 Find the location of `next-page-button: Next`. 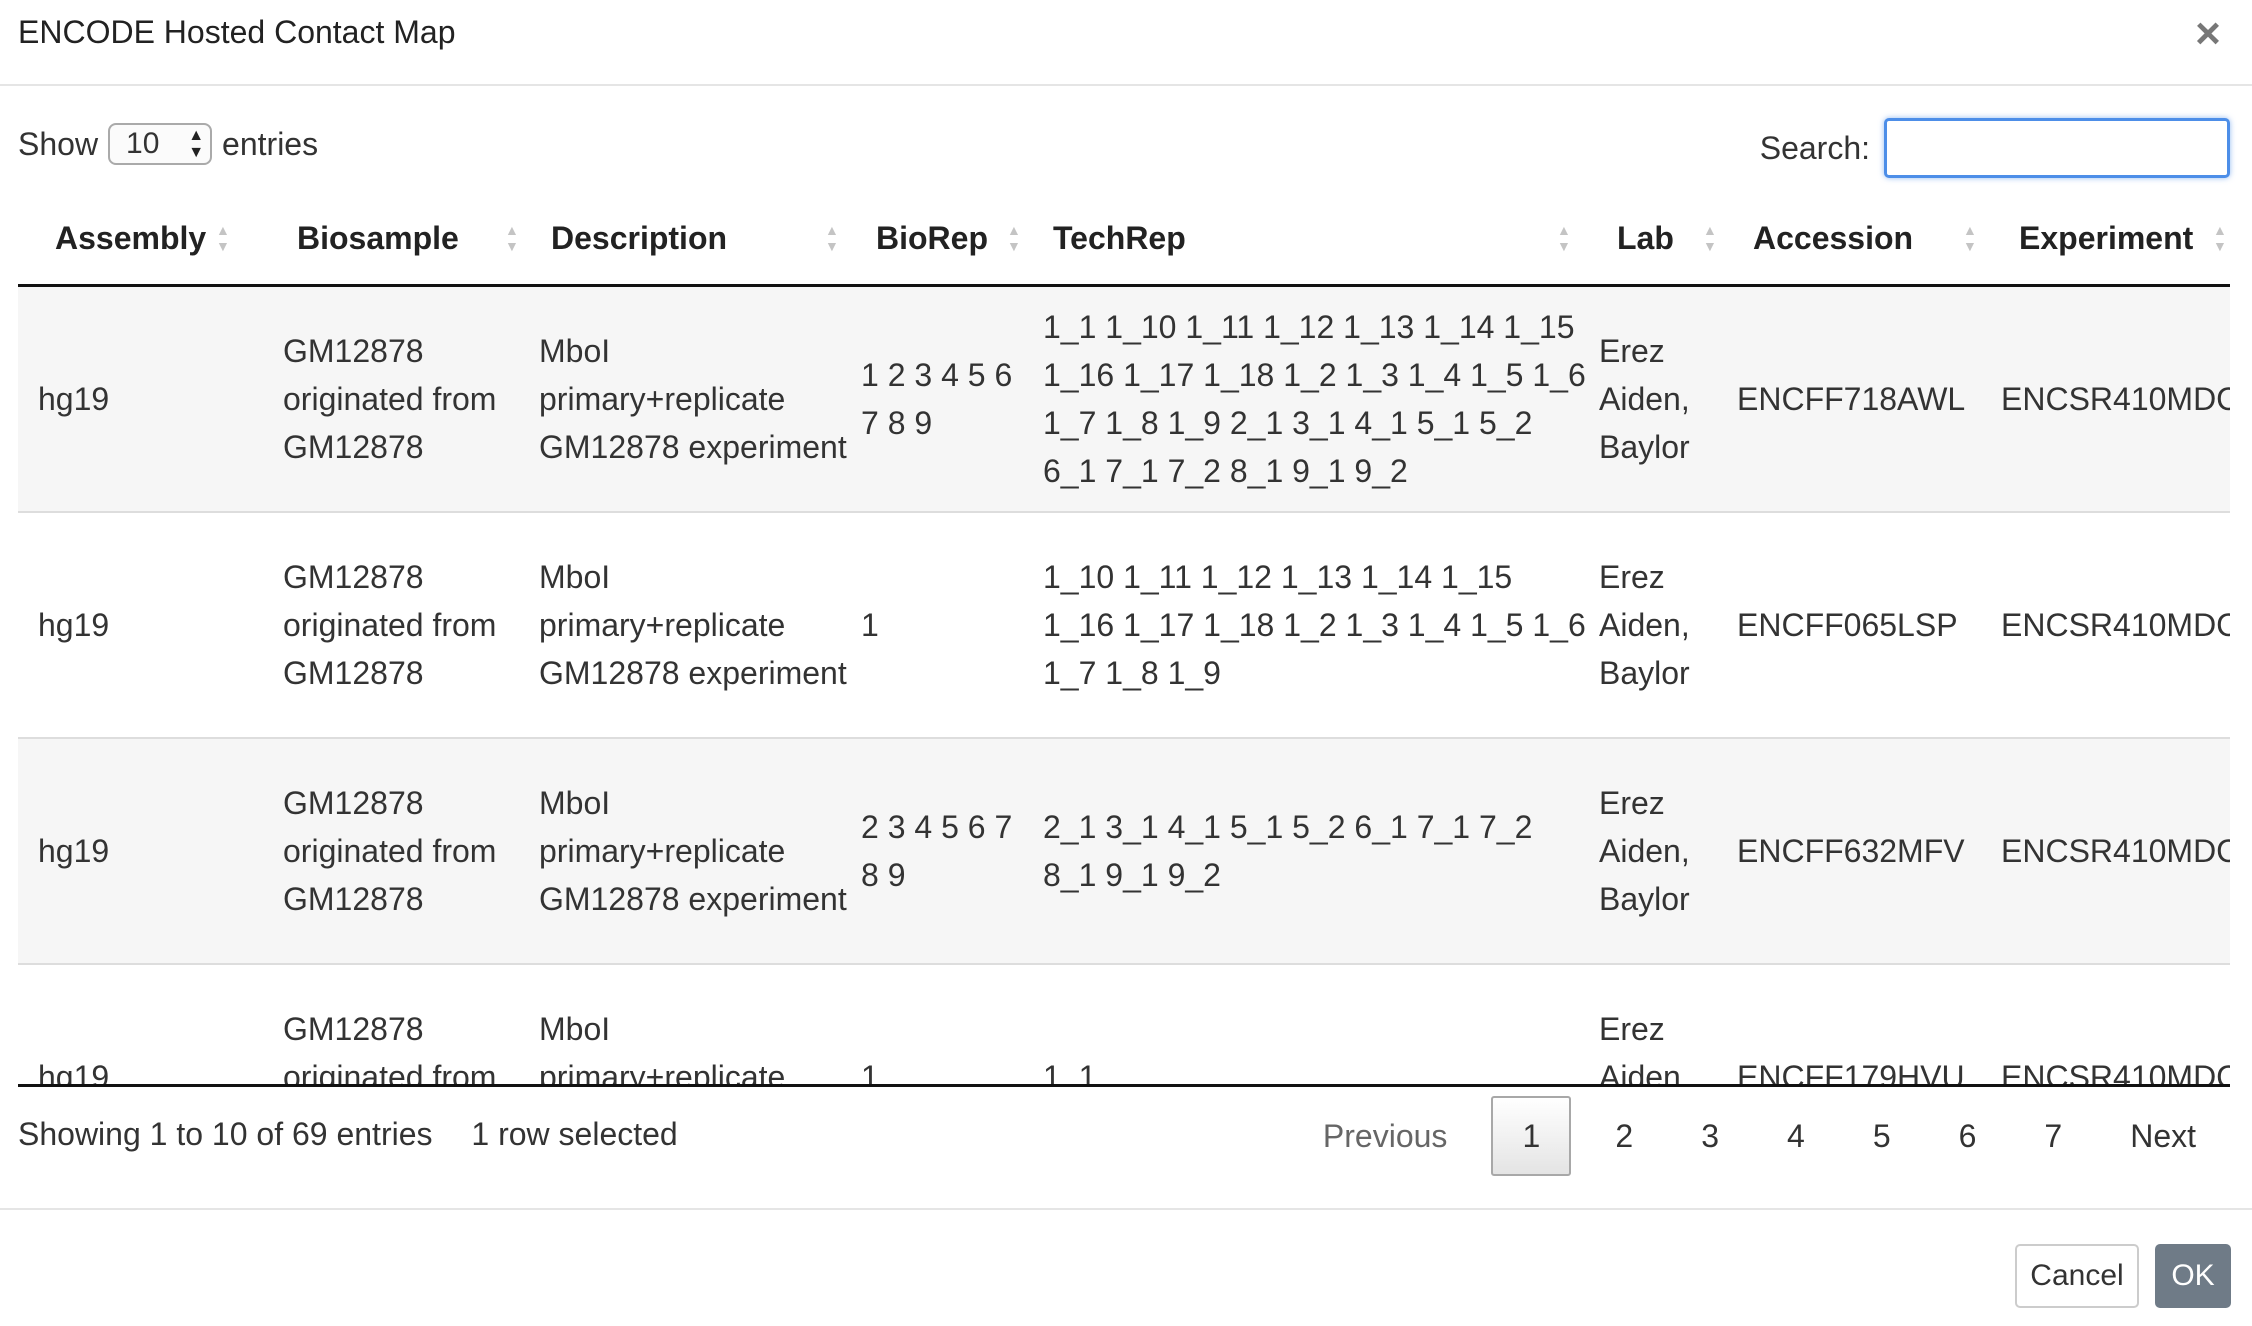

next-page-button: Next is located at coordinates (2163, 1136).